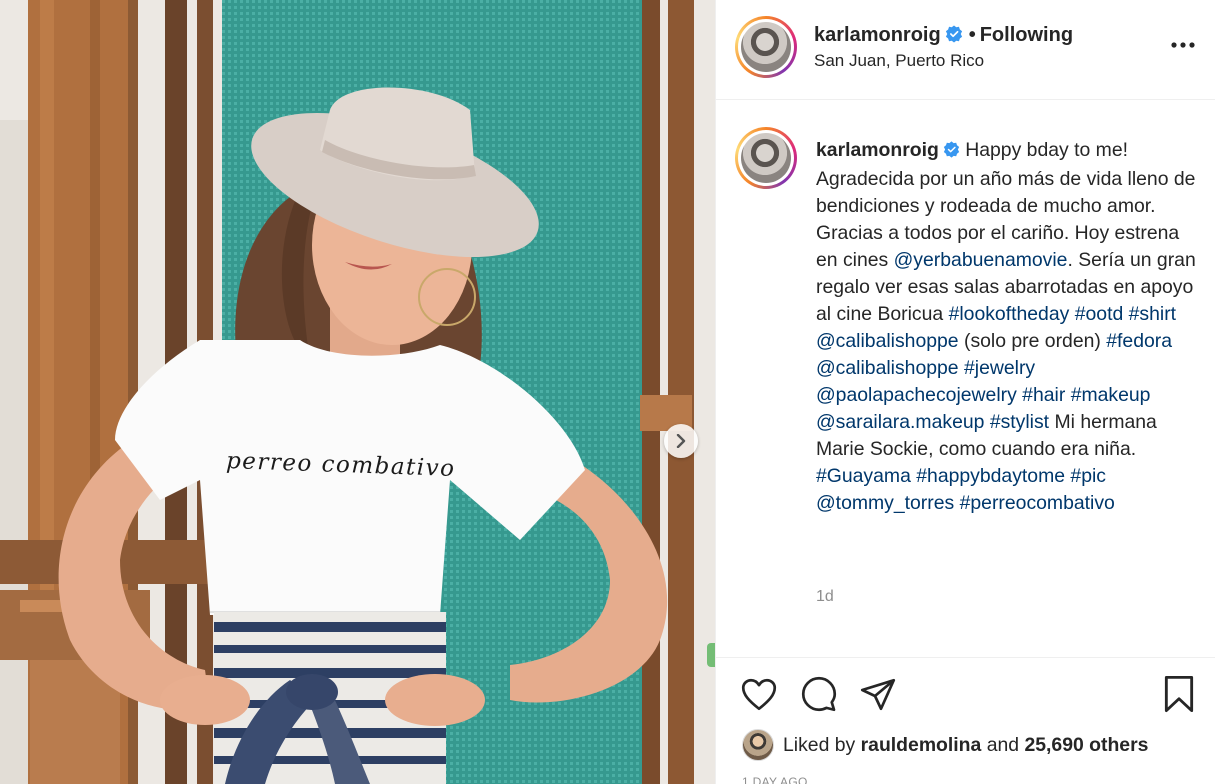 The image size is (1215, 784). Describe the element at coordinates (825, 596) in the screenshot. I see `caption-time-ago: 1d` at that location.